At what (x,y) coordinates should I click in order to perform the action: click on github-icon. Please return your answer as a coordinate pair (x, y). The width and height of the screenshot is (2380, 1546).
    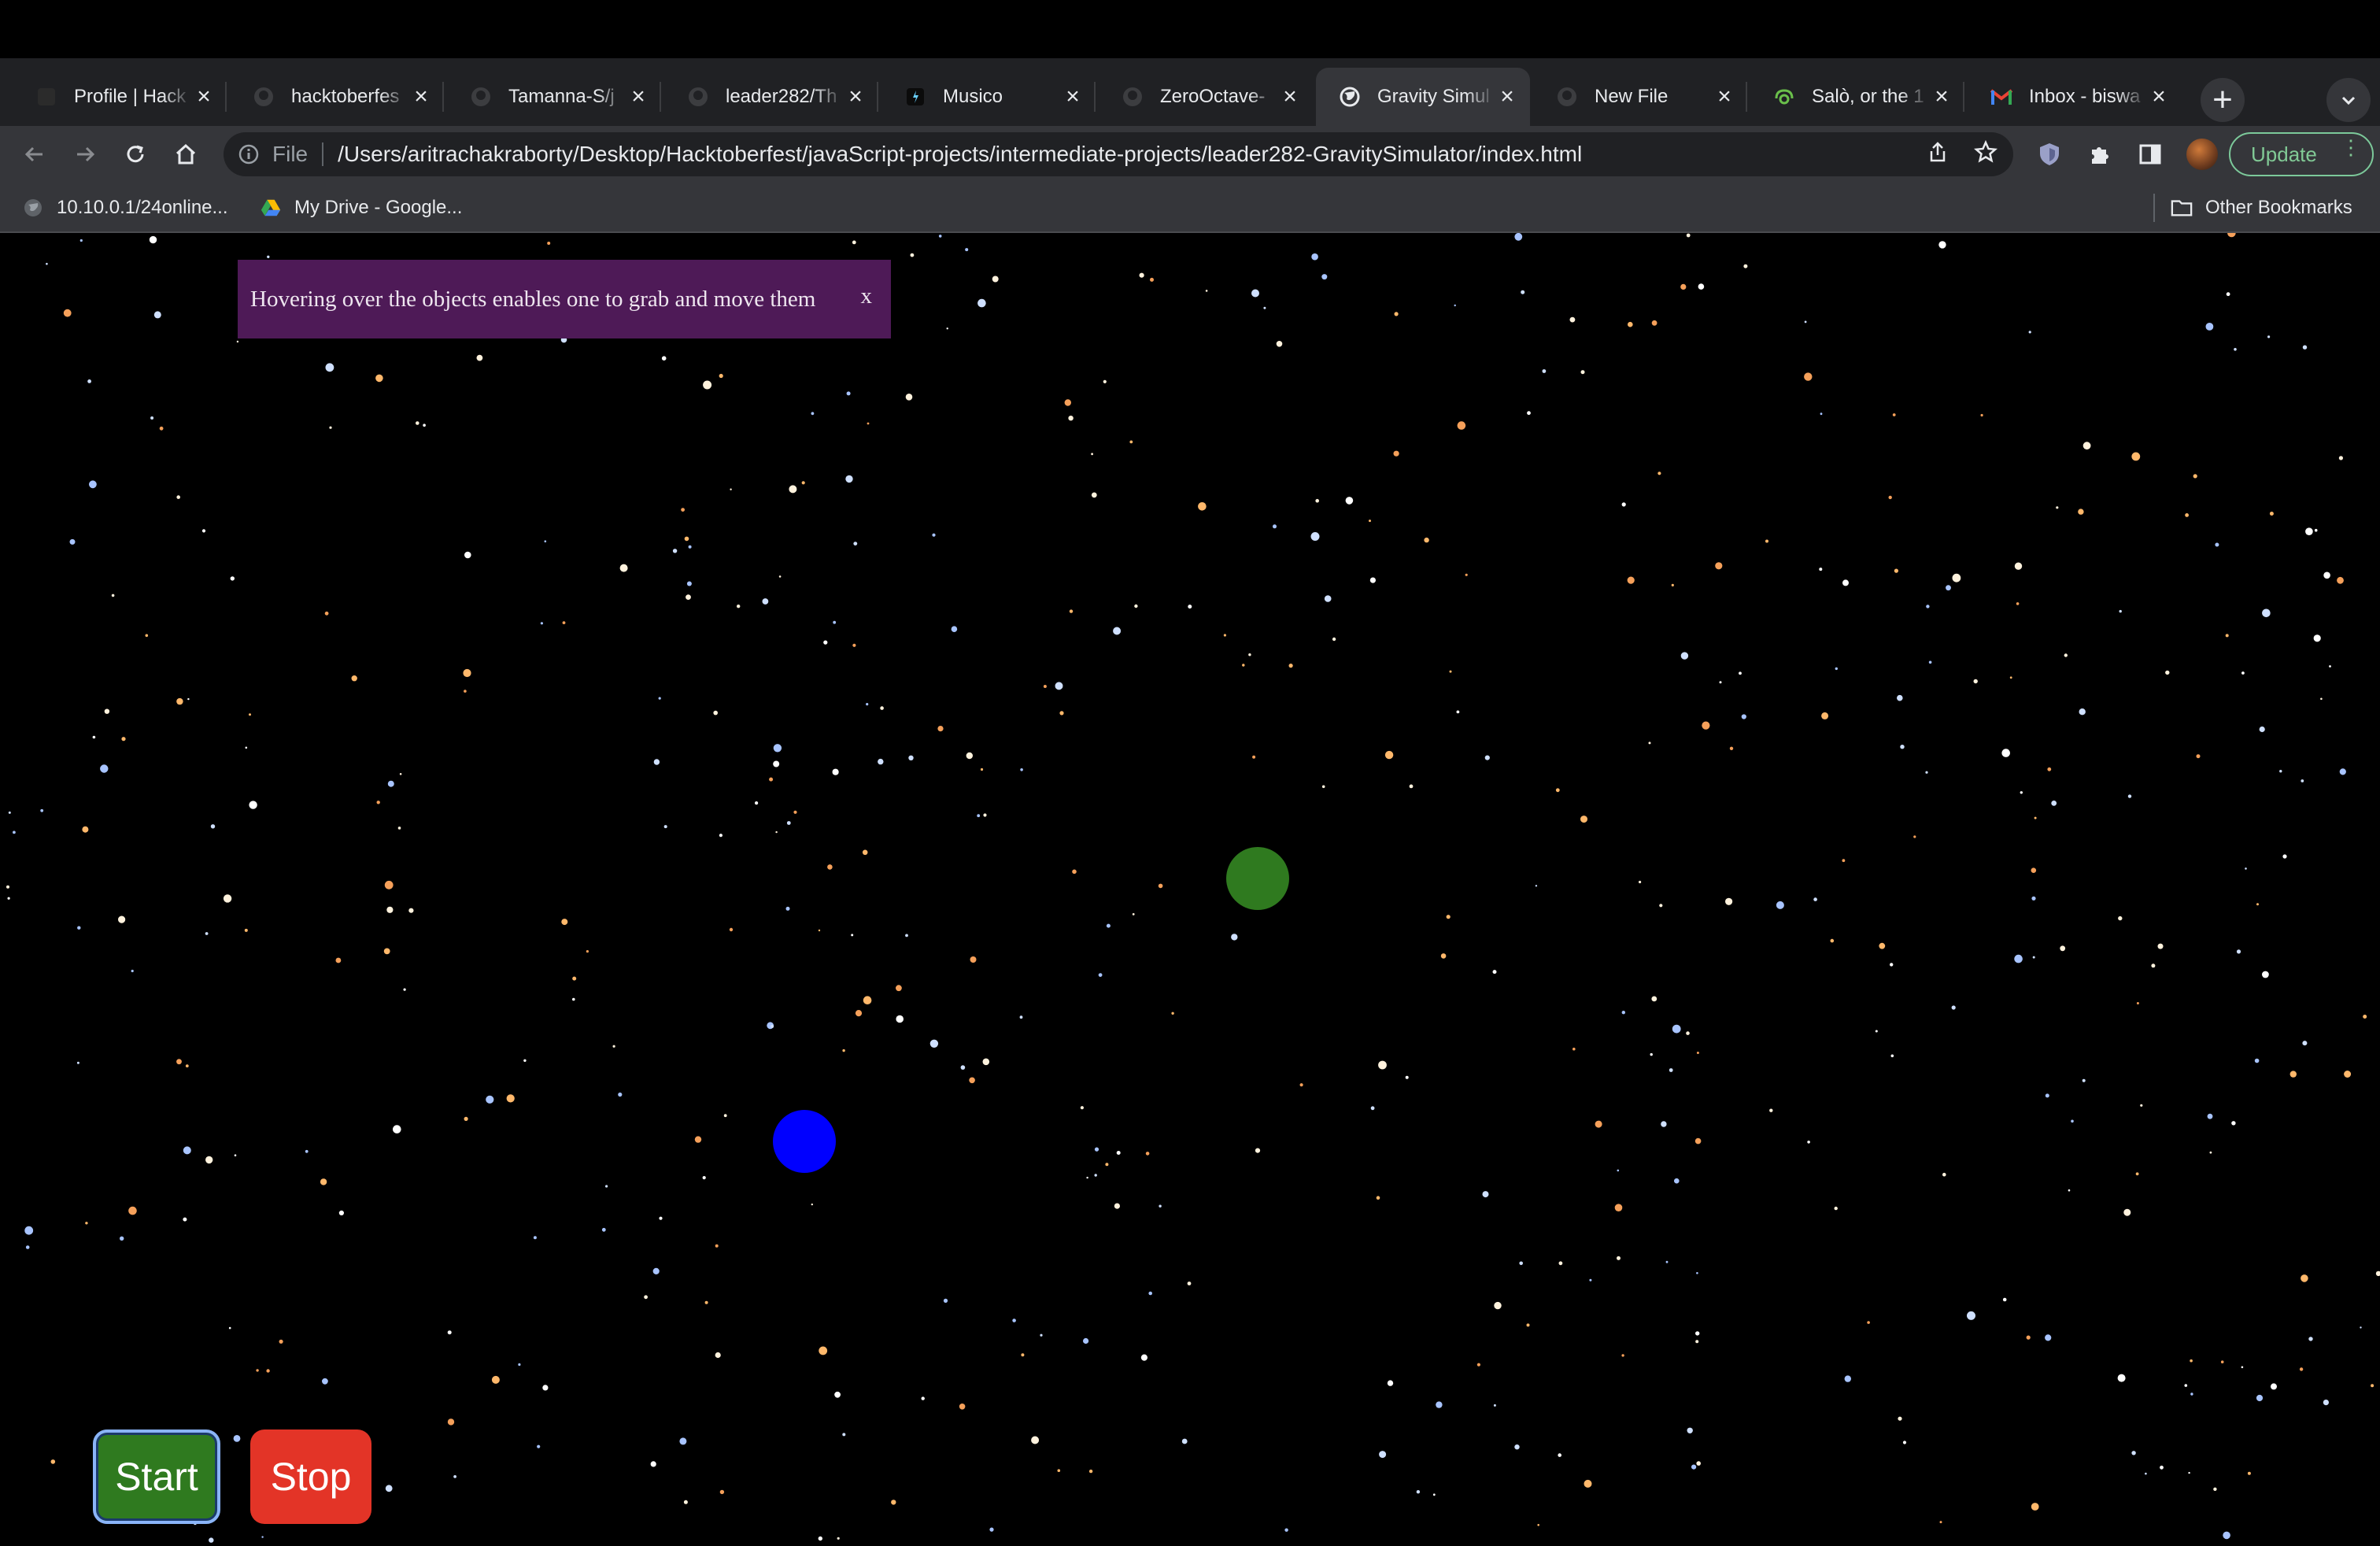
    Looking at the image, I should click on (1132, 97).